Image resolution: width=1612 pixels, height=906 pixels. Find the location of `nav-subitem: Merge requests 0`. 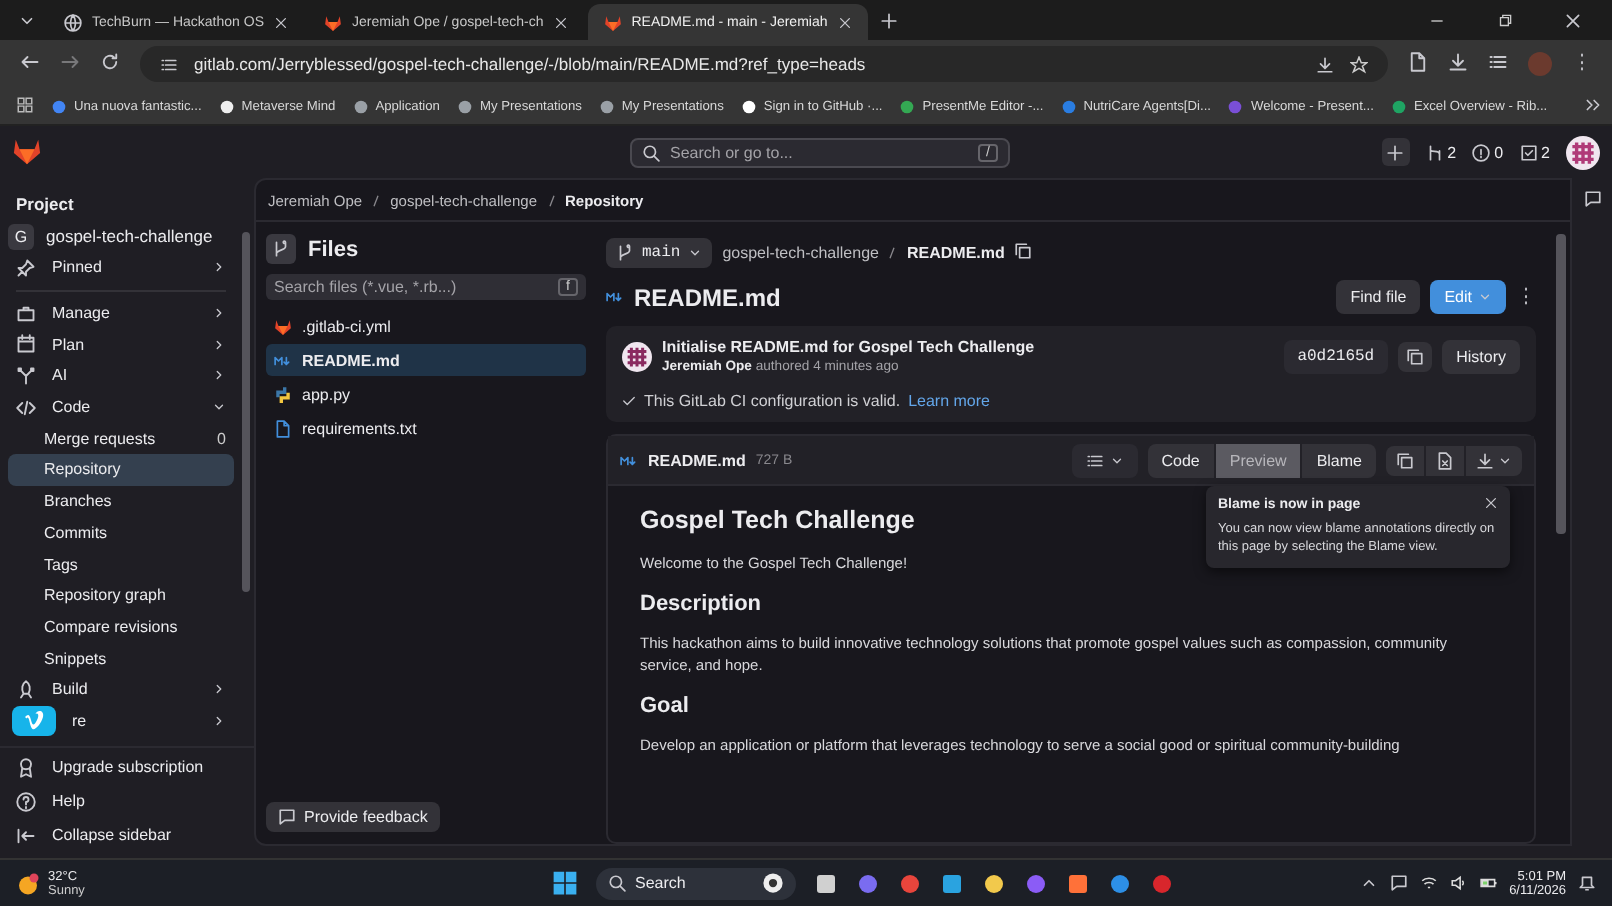

nav-subitem: Merge requests 0 is located at coordinates (121, 438).